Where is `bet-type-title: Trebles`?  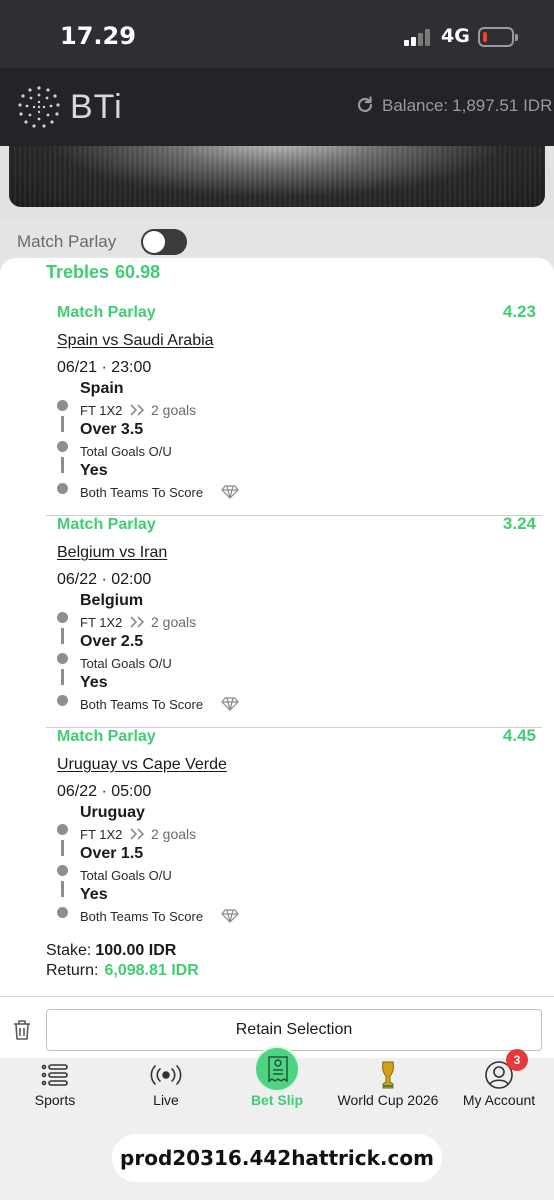
bet-type-title: Trebles is located at coordinates (78, 272).